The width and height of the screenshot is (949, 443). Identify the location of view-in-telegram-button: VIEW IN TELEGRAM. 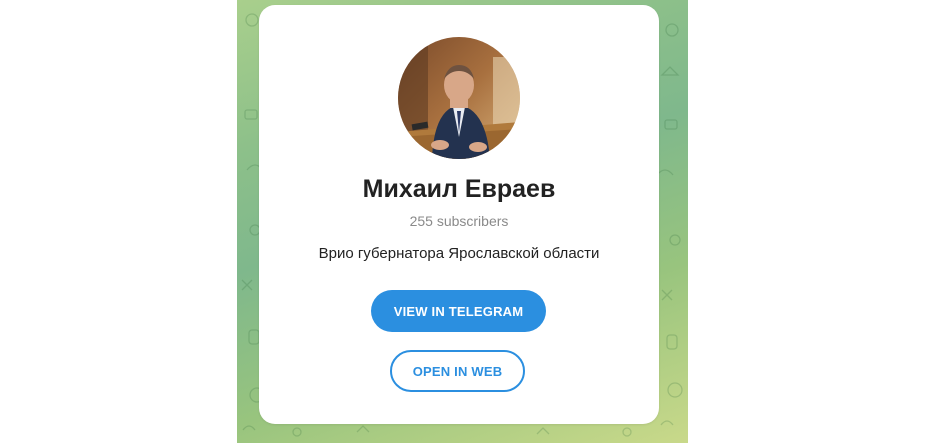
(458, 311).